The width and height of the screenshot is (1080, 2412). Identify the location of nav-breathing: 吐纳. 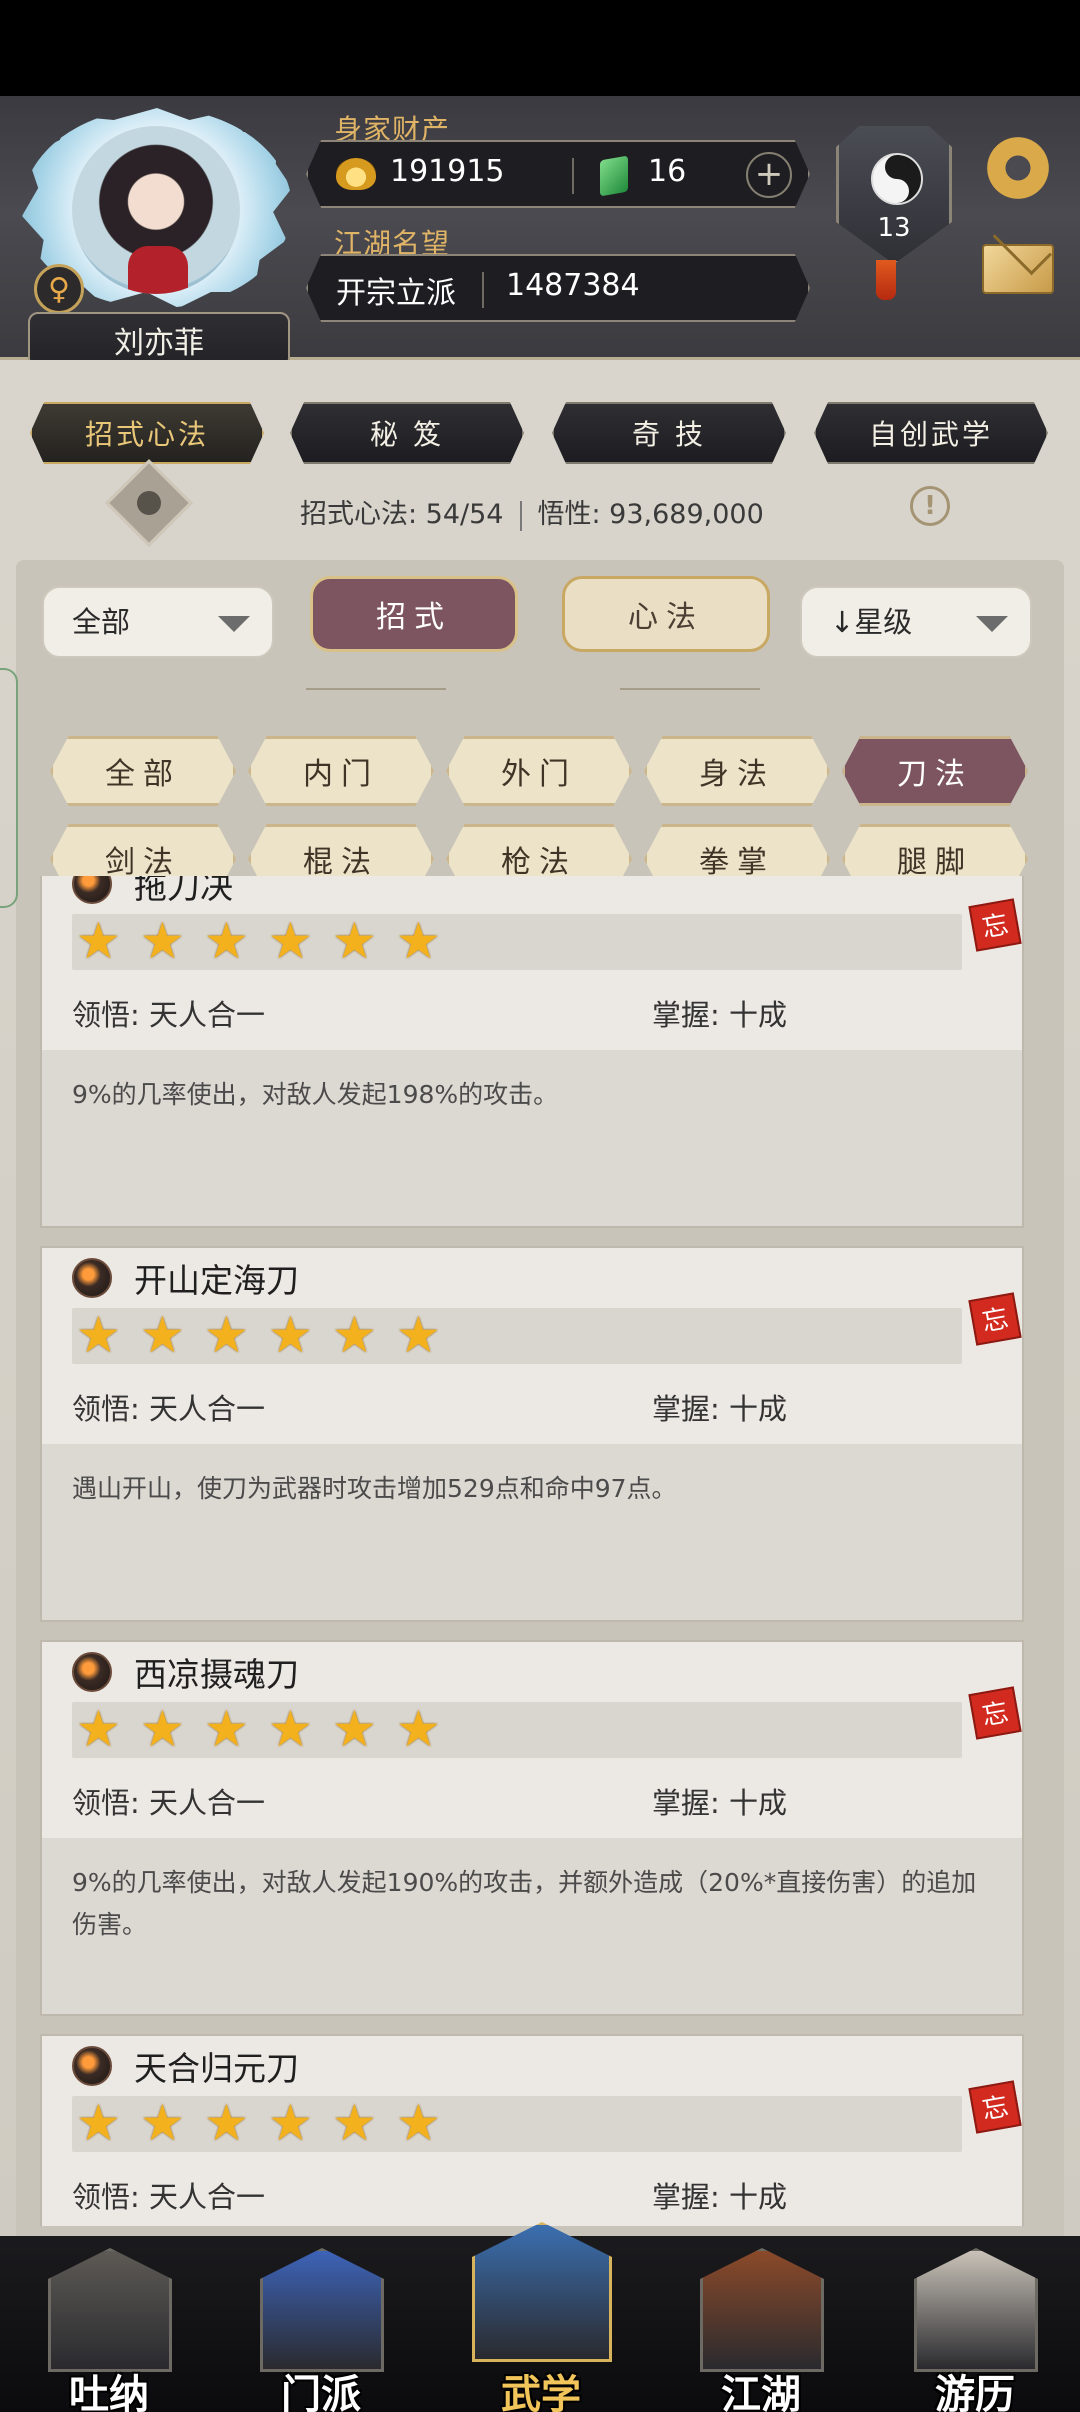
(109, 2324).